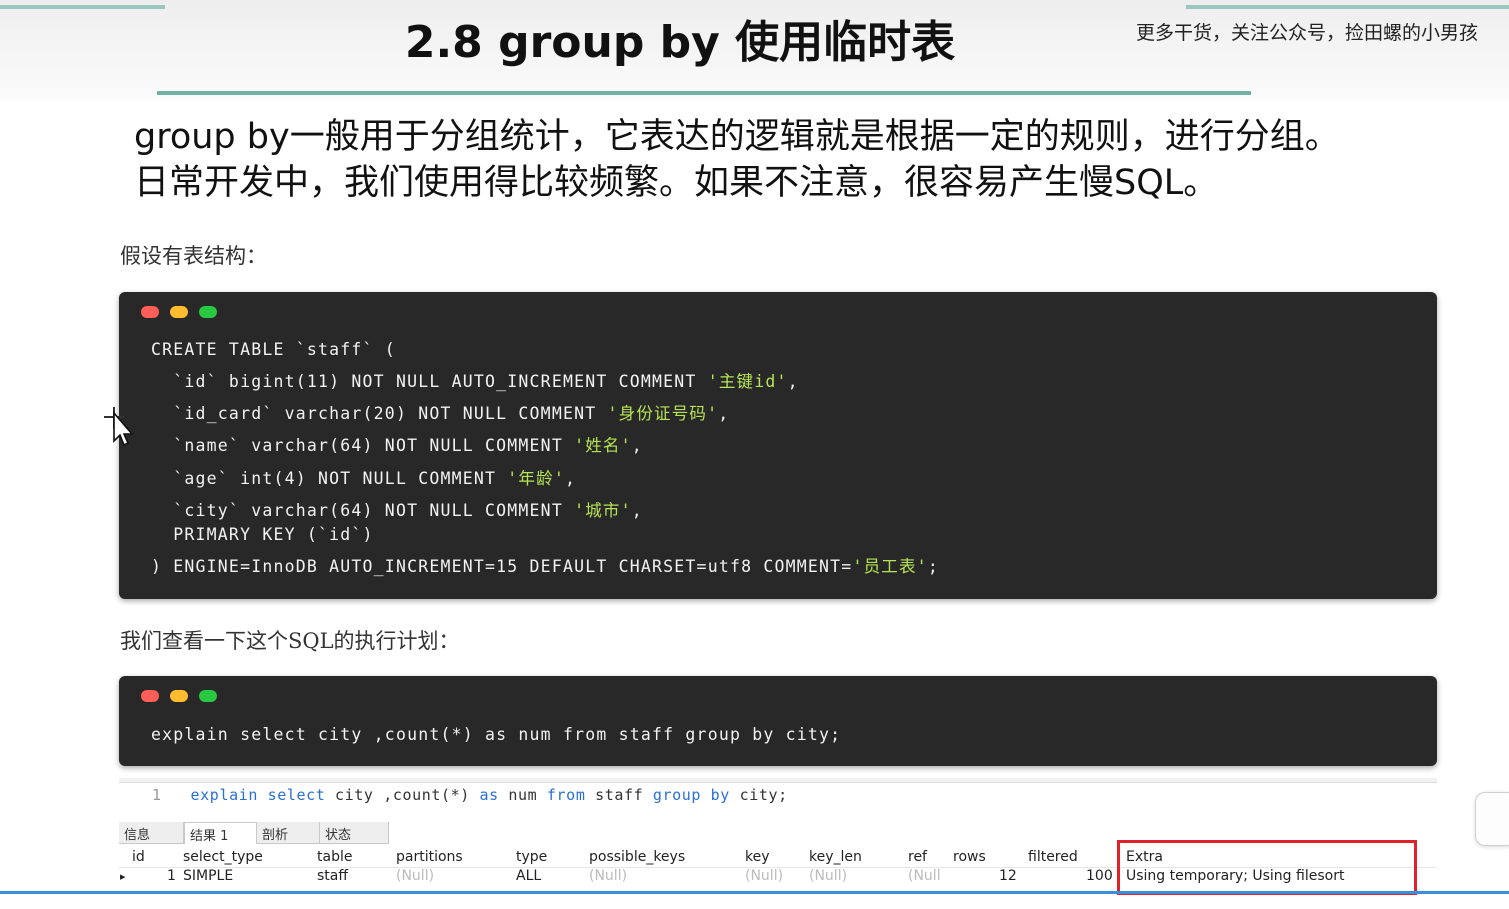 The height and width of the screenshot is (909, 1509). I want to click on intro-line-1: group by一般用于分组统计，它表达的逻辑就是根据一定的规则，进行分组。, so click(737, 137).